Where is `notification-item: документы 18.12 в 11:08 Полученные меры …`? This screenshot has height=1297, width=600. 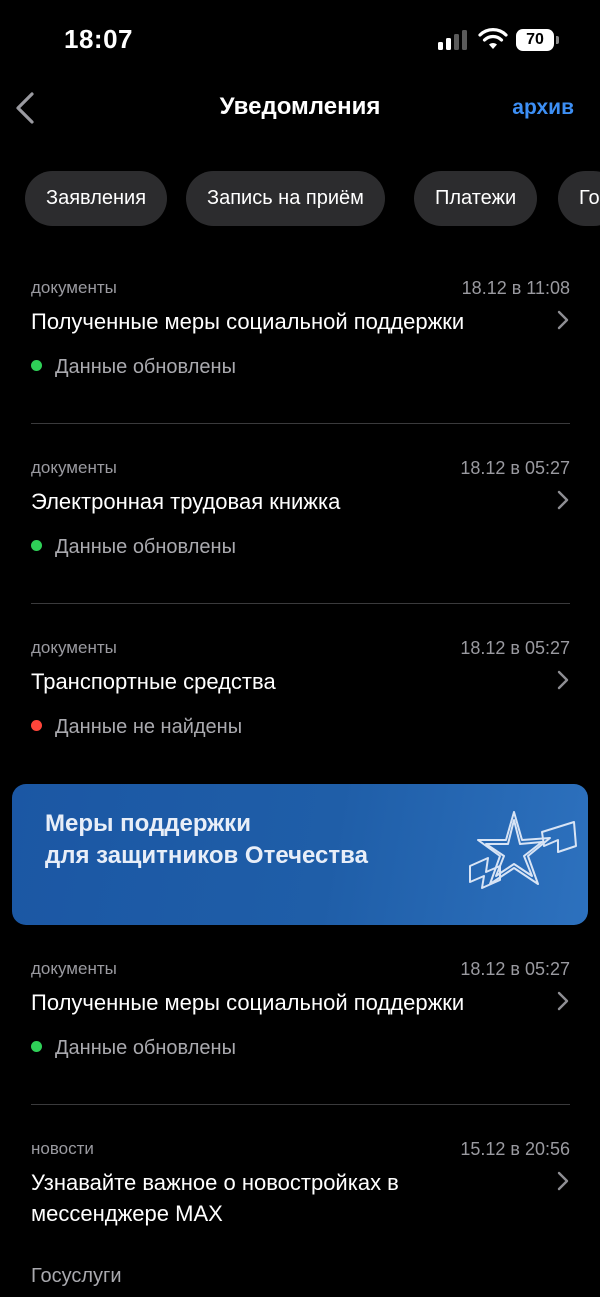
notification-item: документы 18.12 в 11:08 Полученные меры … is located at coordinates (300, 338).